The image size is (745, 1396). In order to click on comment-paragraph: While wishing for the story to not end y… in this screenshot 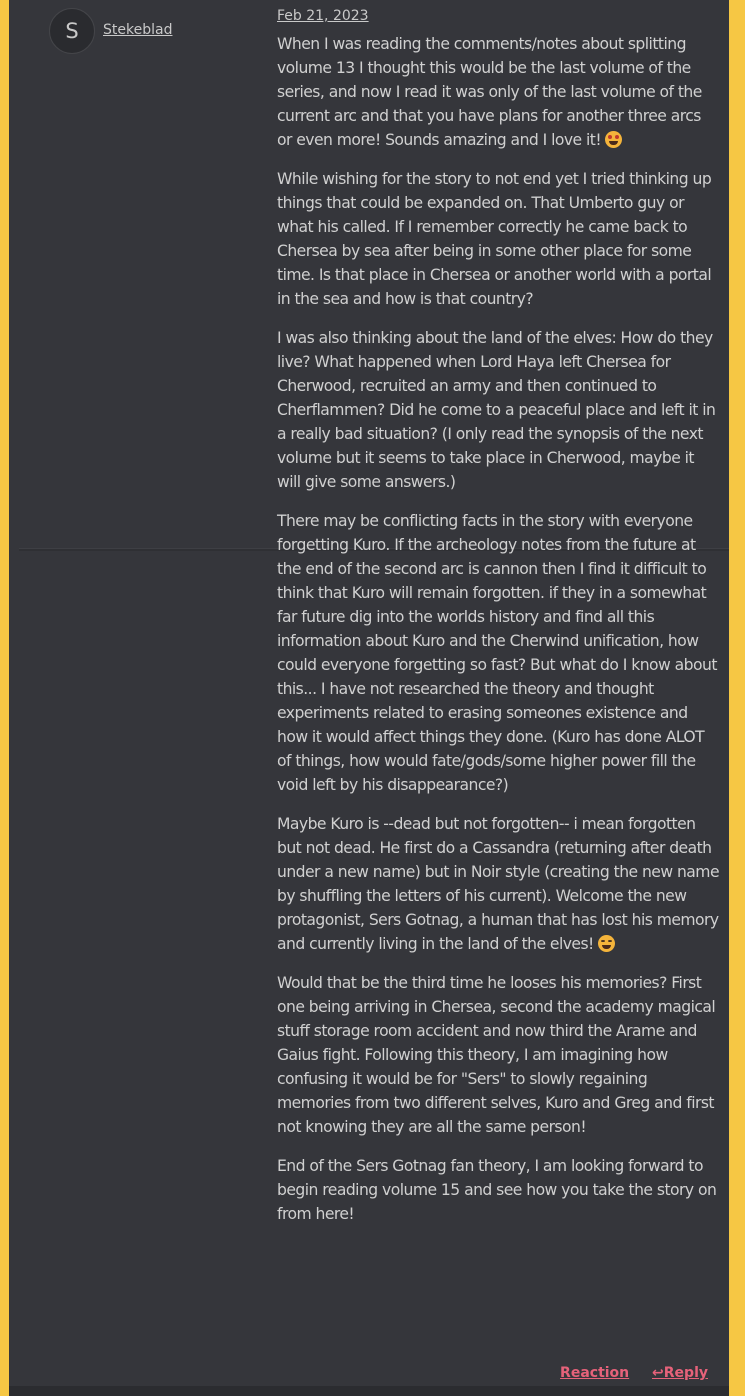, I will do `click(494, 239)`.